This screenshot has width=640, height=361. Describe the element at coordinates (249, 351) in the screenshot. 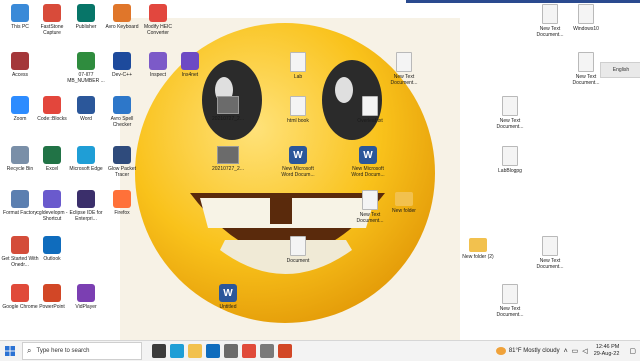

I see `taskbar-chrome-icon` at that location.